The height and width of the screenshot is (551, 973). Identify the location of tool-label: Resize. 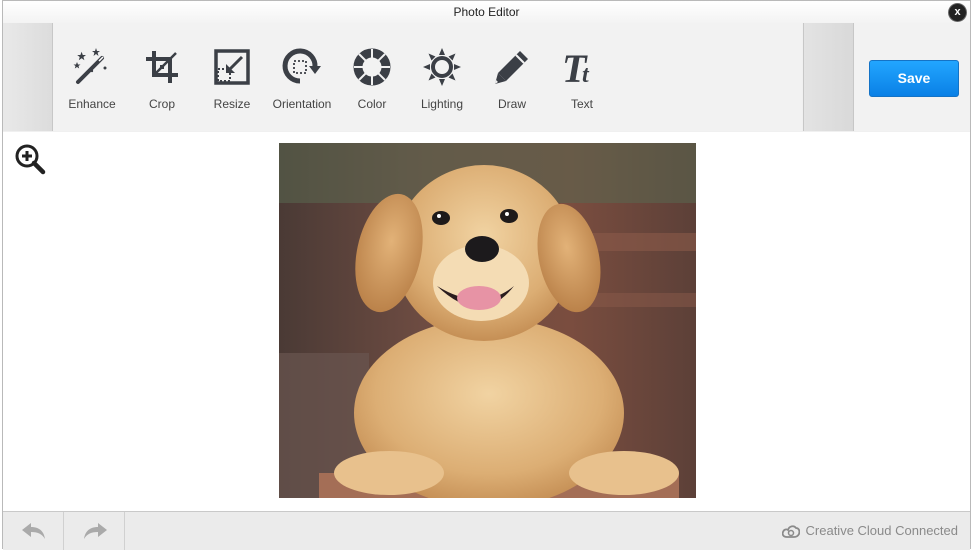
(232, 104).